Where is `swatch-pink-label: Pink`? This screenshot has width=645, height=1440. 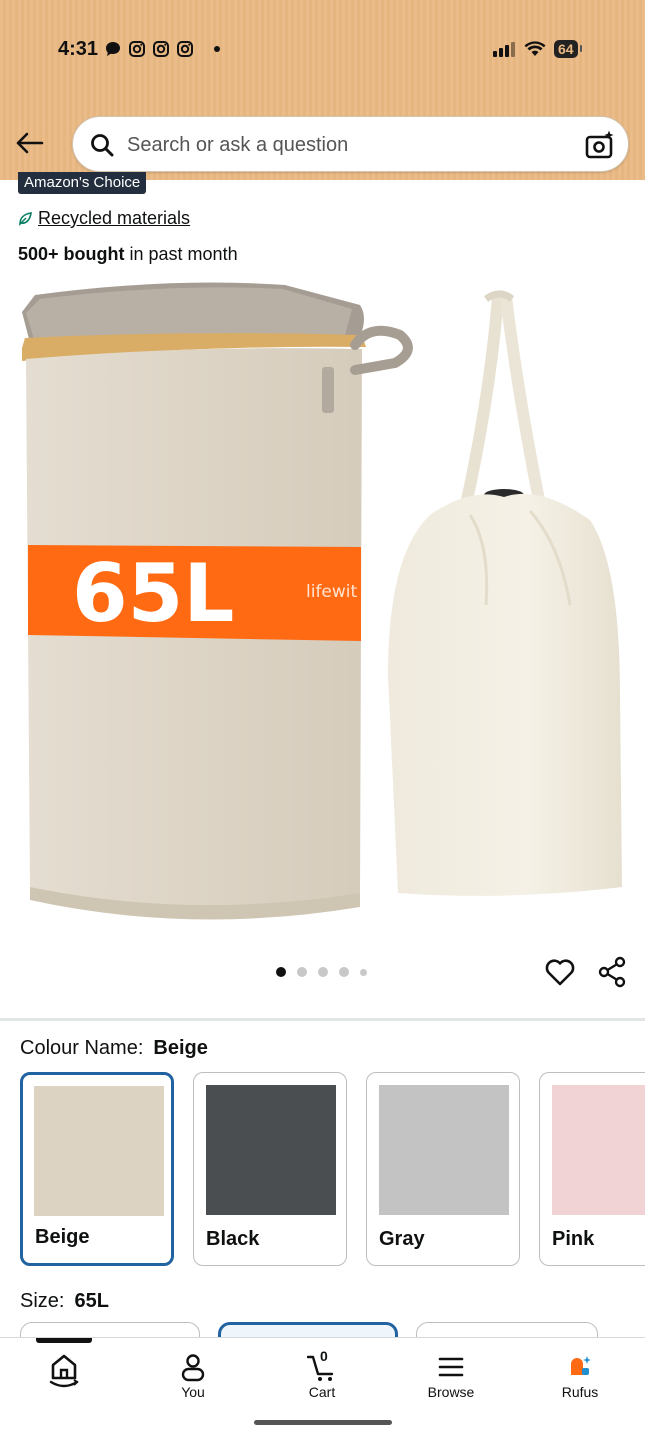 swatch-pink-label: Pink is located at coordinates (573, 1239).